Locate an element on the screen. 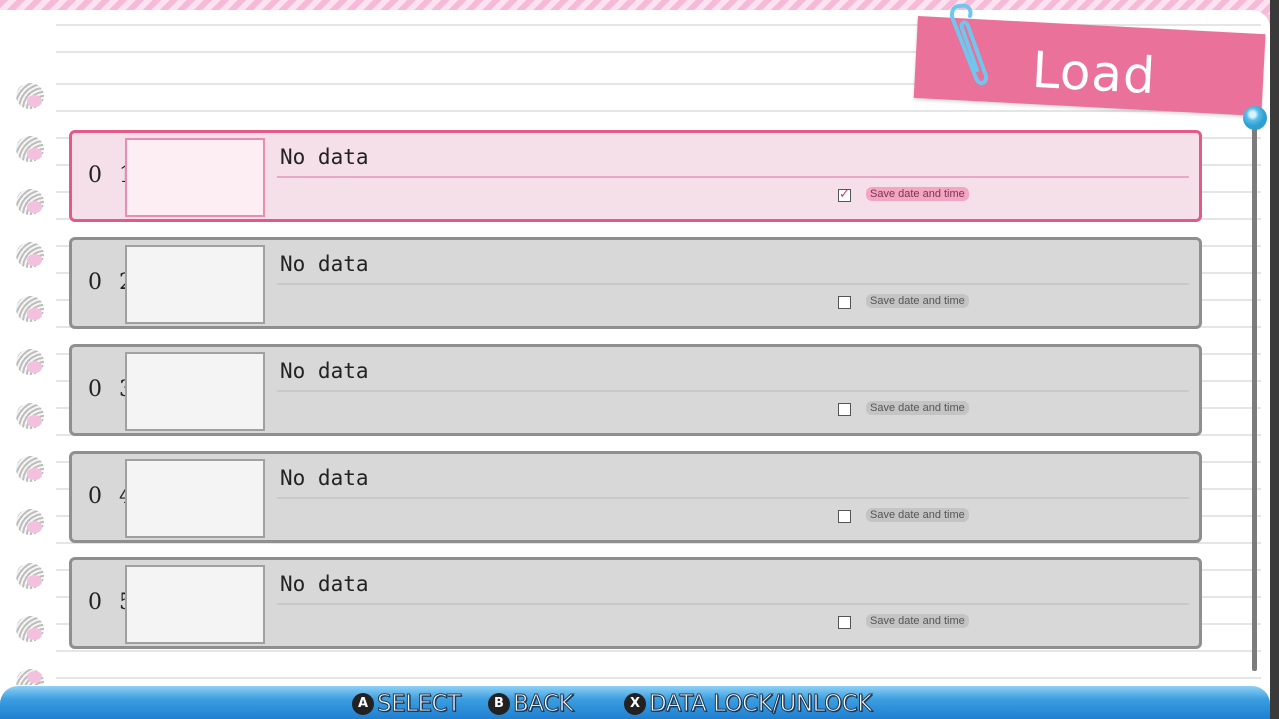 The height and width of the screenshot is (719, 1279). save-slot-03: 0 3 No data Save date and time is located at coordinates (635, 390).